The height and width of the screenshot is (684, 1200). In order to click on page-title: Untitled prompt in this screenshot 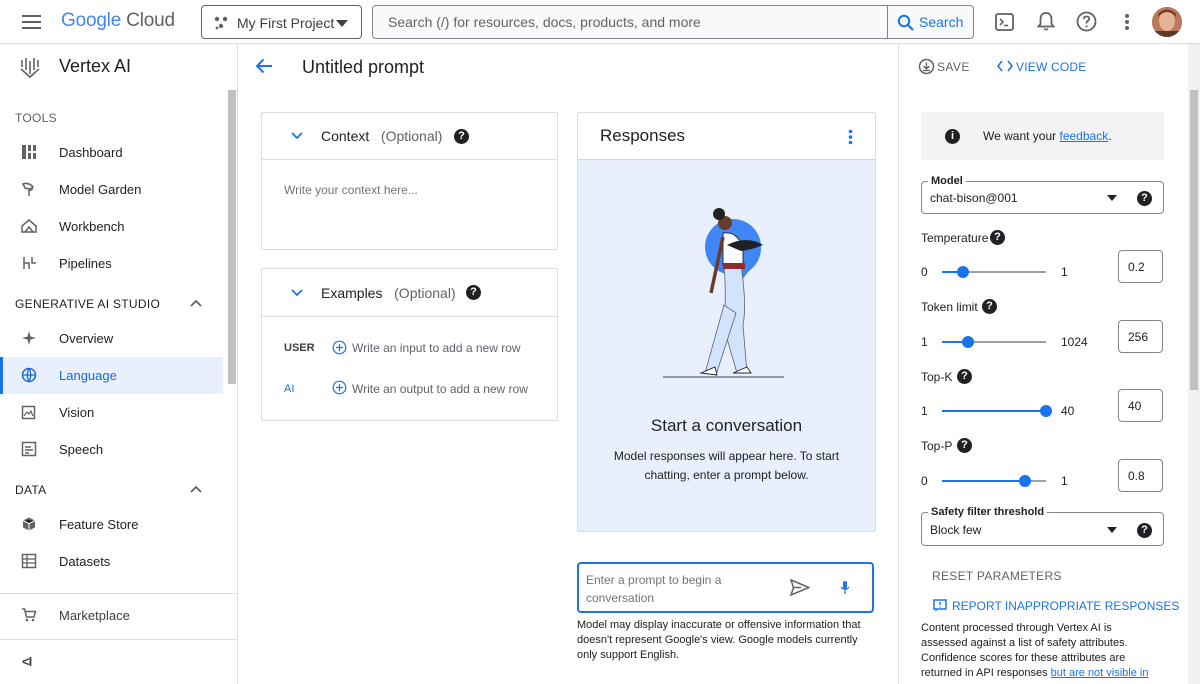, I will do `click(363, 67)`.